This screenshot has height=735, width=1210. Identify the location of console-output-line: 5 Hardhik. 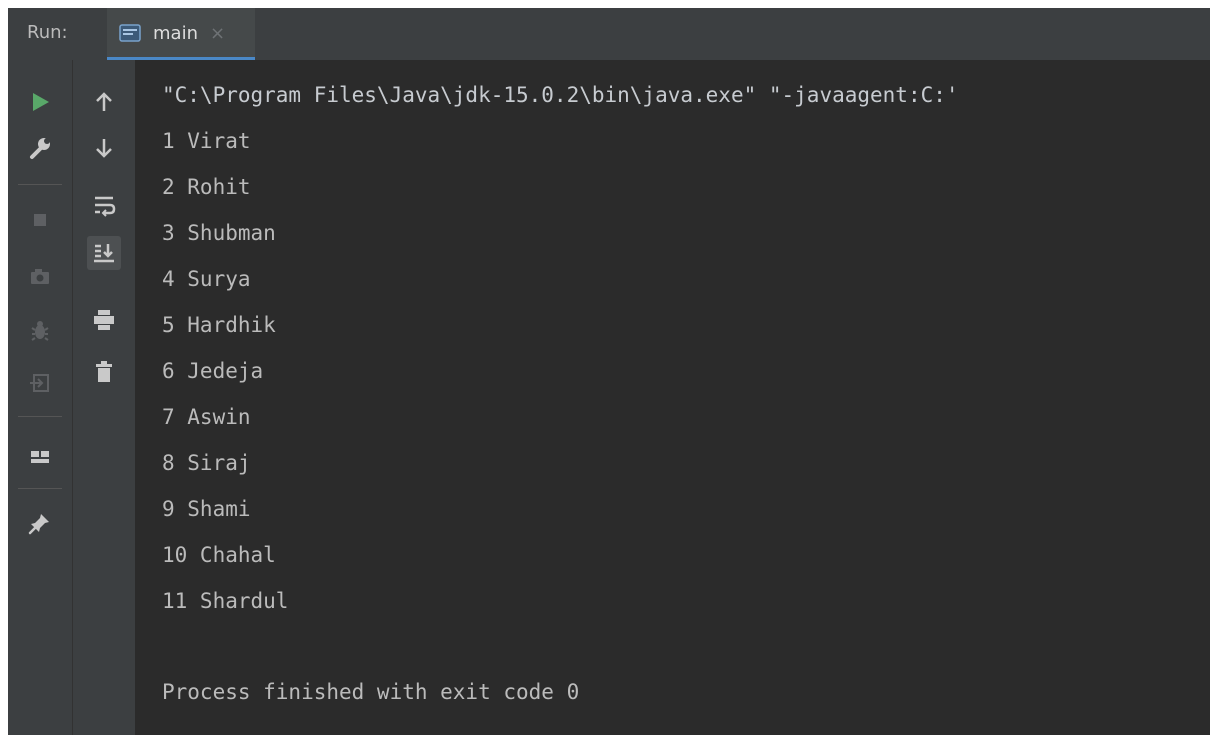
(219, 325).